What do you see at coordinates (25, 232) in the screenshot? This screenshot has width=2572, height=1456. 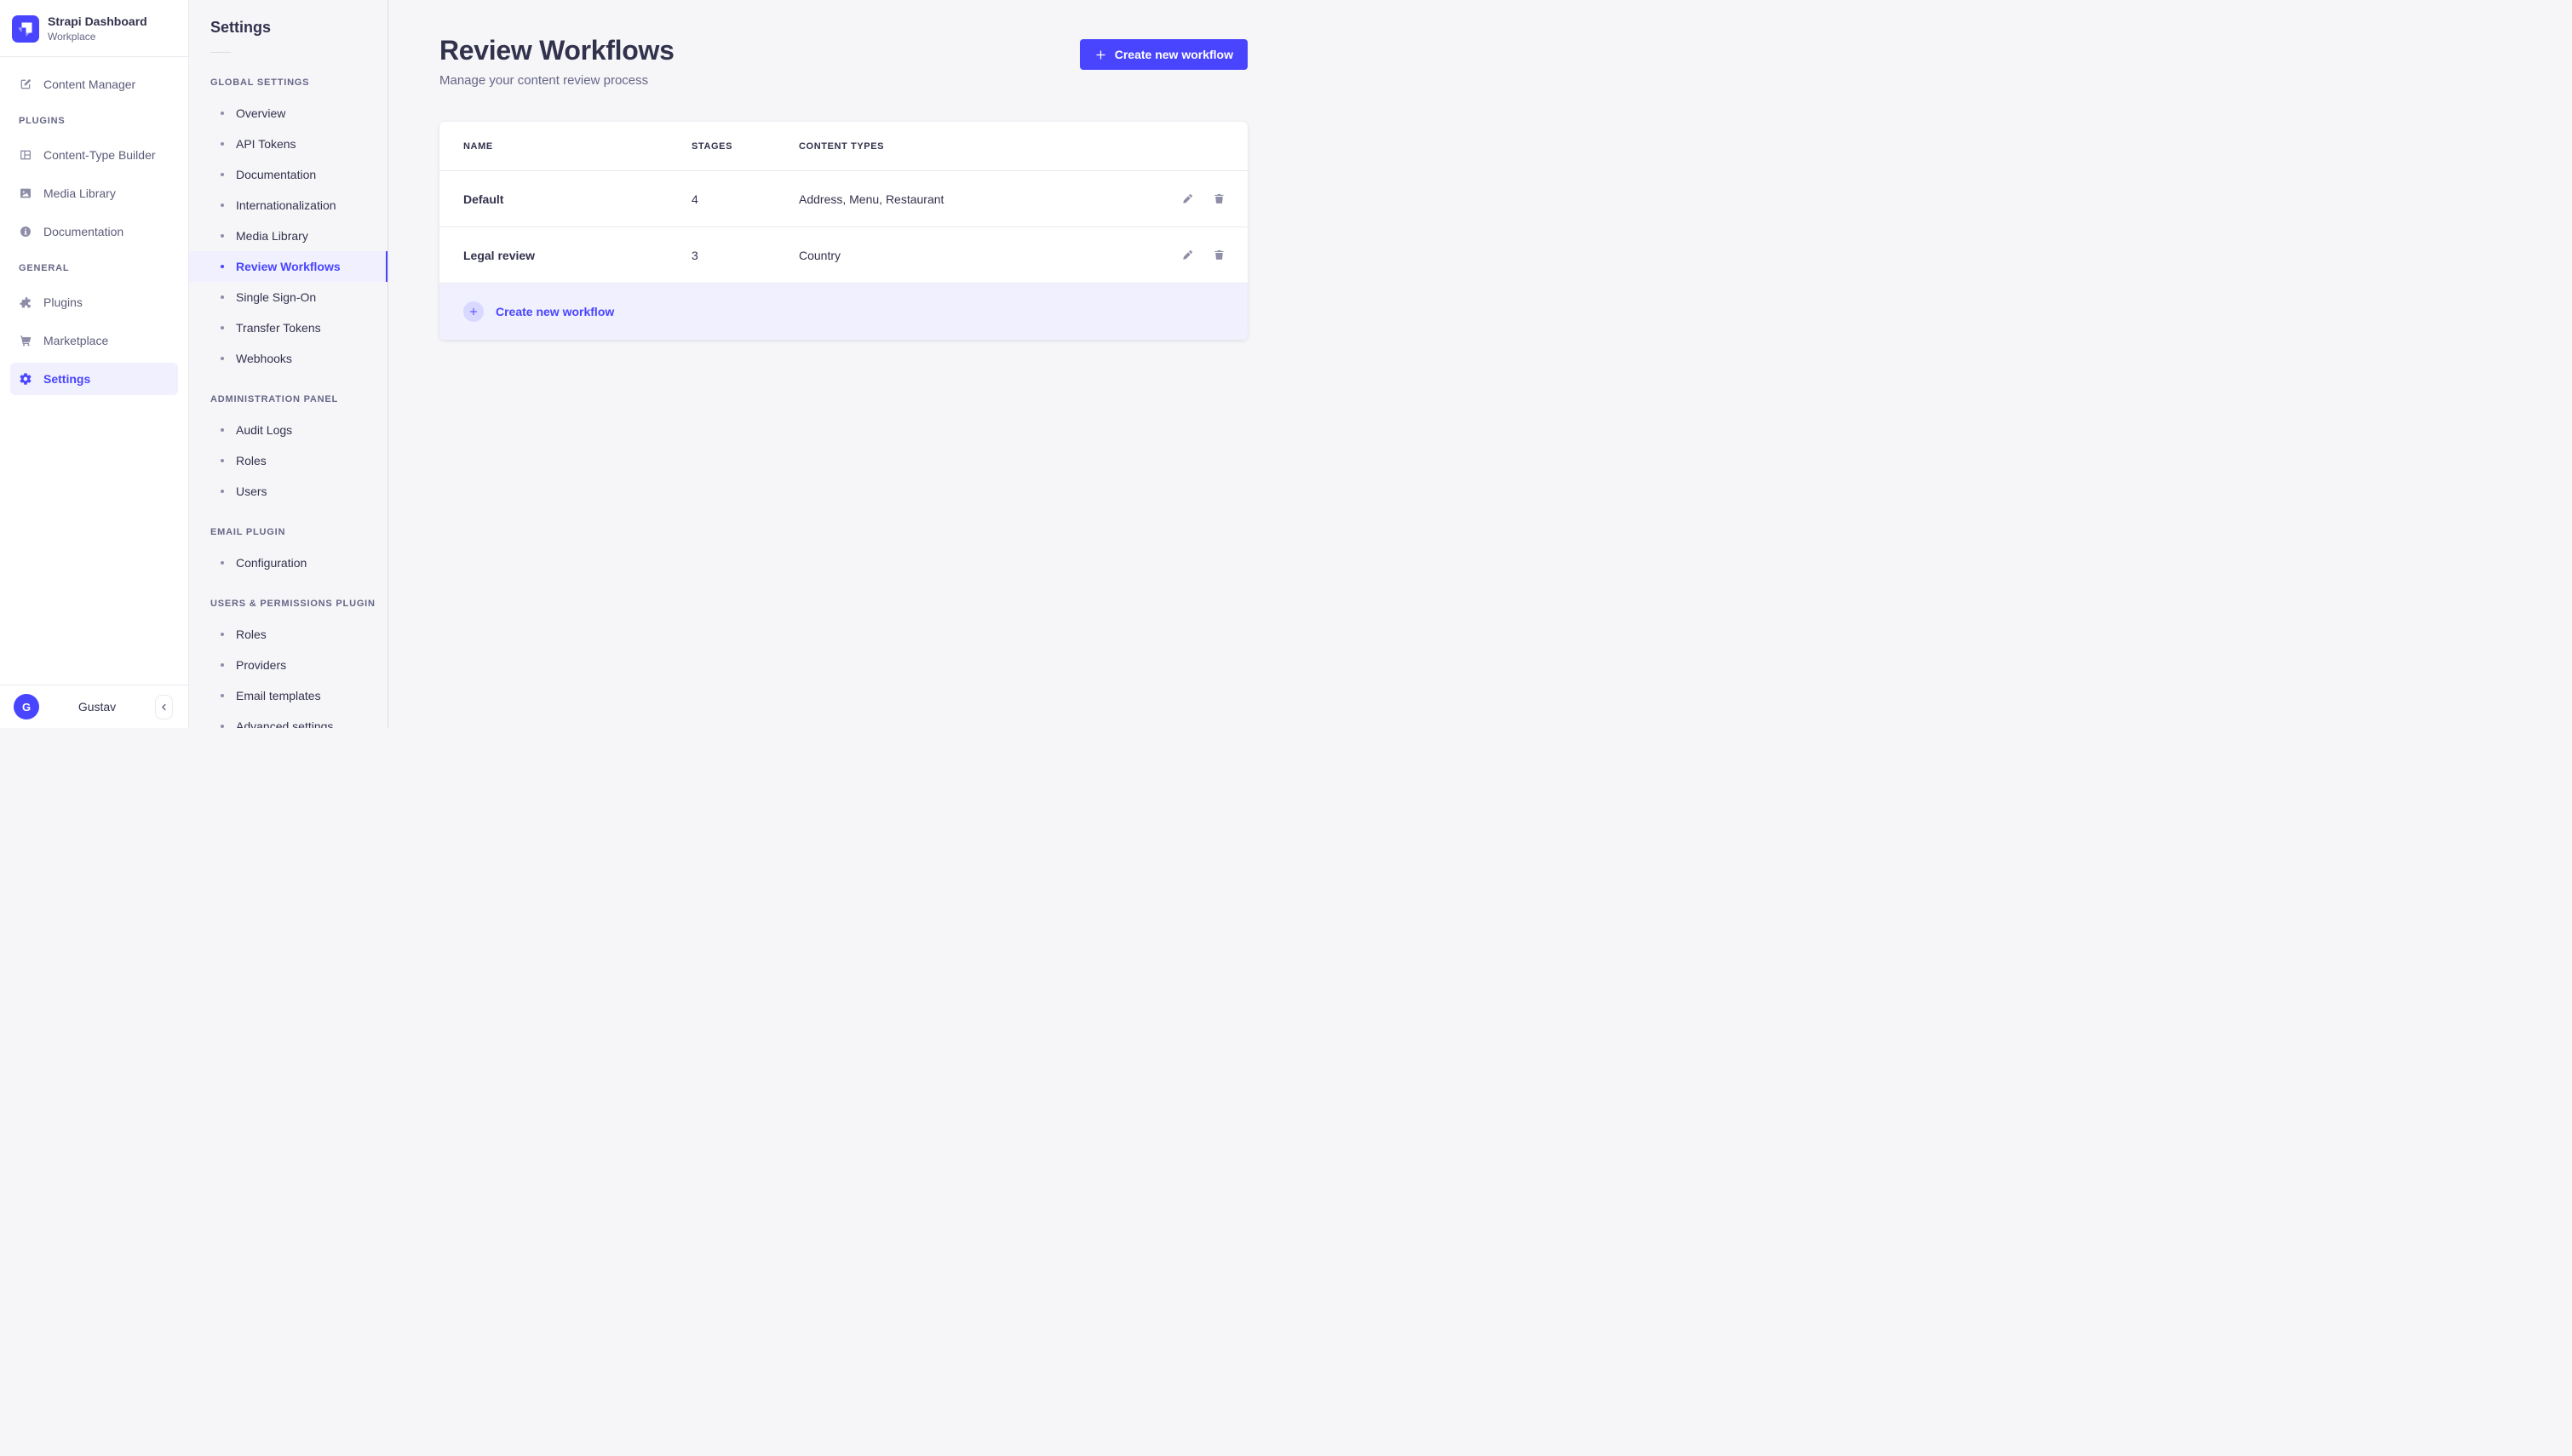 I see `documentation-icon` at bounding box center [25, 232].